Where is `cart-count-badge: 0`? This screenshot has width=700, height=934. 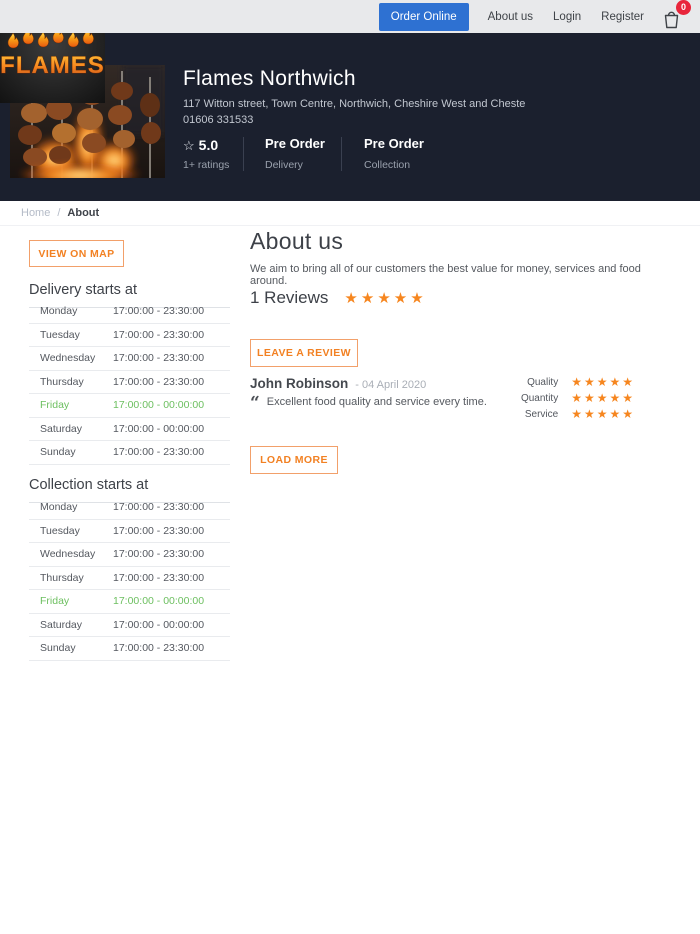
cart-count-badge: 0 is located at coordinates (683, 7).